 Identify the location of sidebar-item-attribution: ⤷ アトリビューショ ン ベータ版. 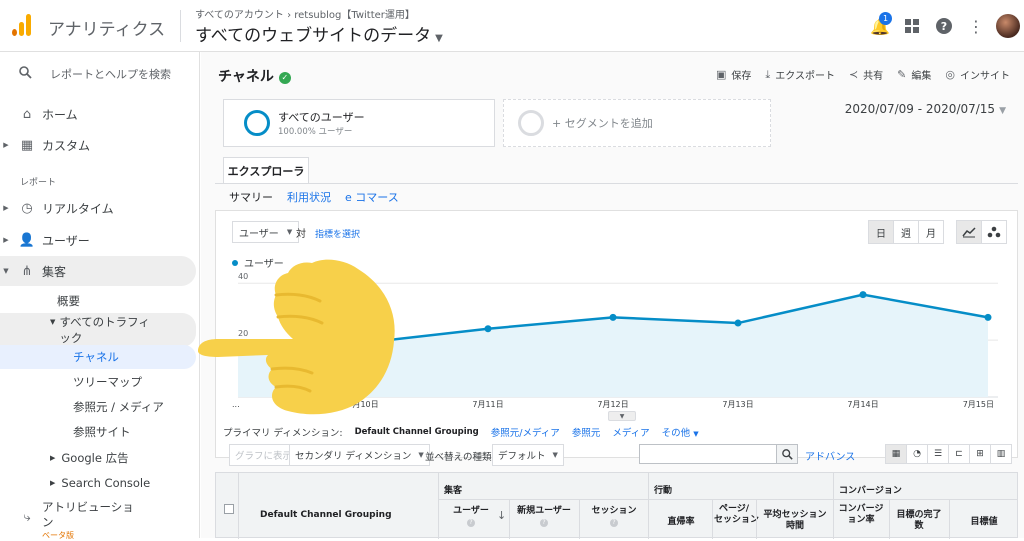
(98, 520).